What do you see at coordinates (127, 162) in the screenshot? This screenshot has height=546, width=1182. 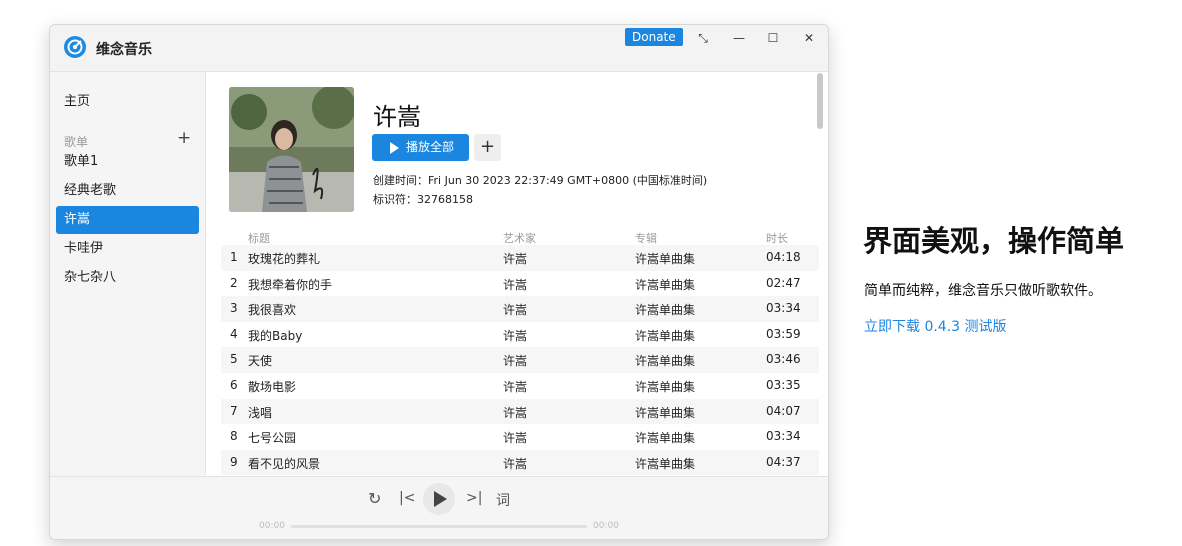 I see `sidebar-item-playlist: 歌单1` at bounding box center [127, 162].